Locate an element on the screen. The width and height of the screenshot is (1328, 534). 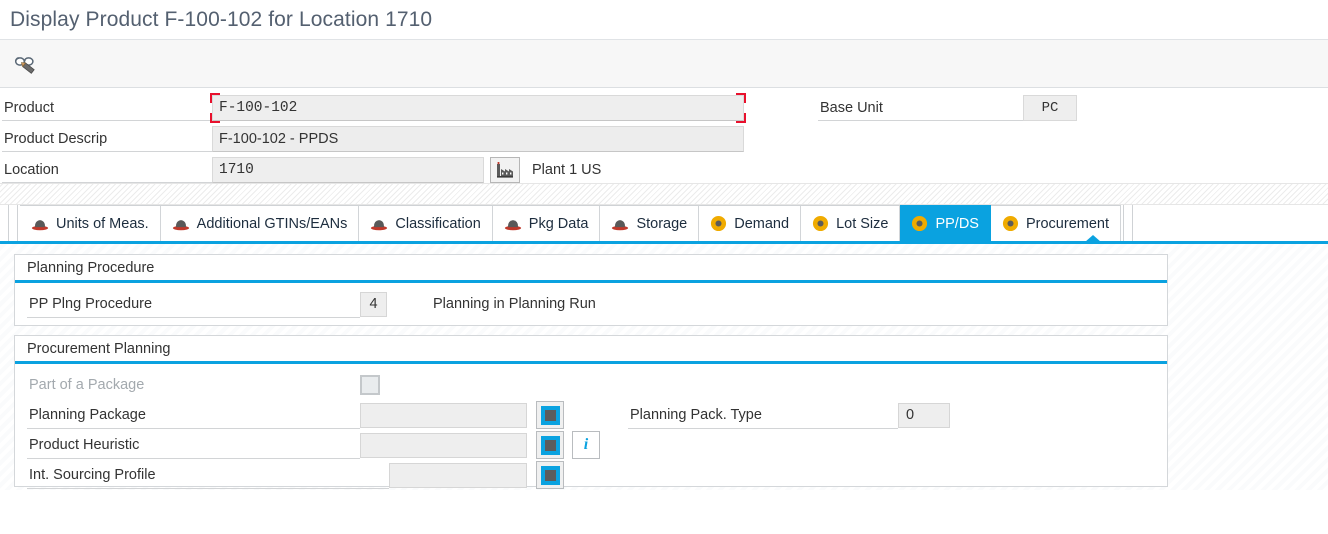
planning-package-label: Planning Package is located at coordinates (193, 415).